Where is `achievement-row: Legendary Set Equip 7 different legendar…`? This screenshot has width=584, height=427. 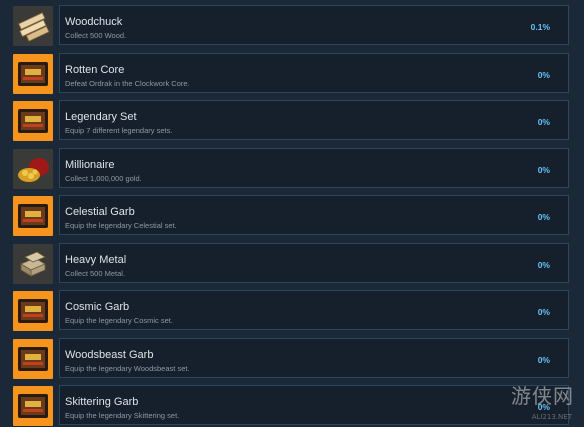
achievement-row: Legendary Set Equip 7 different legendar… is located at coordinates (291, 119).